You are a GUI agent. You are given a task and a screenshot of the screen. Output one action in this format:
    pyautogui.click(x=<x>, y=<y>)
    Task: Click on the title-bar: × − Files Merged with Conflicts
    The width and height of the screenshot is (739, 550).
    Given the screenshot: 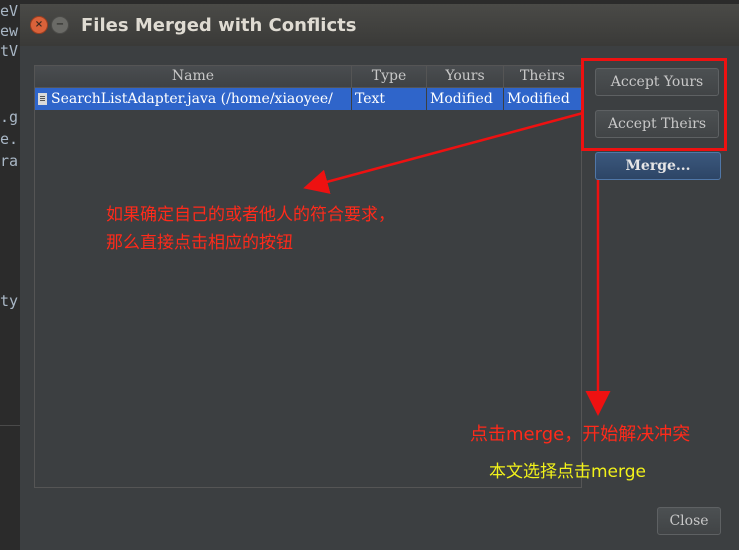 What is the action you would take?
    pyautogui.click(x=379, y=25)
    